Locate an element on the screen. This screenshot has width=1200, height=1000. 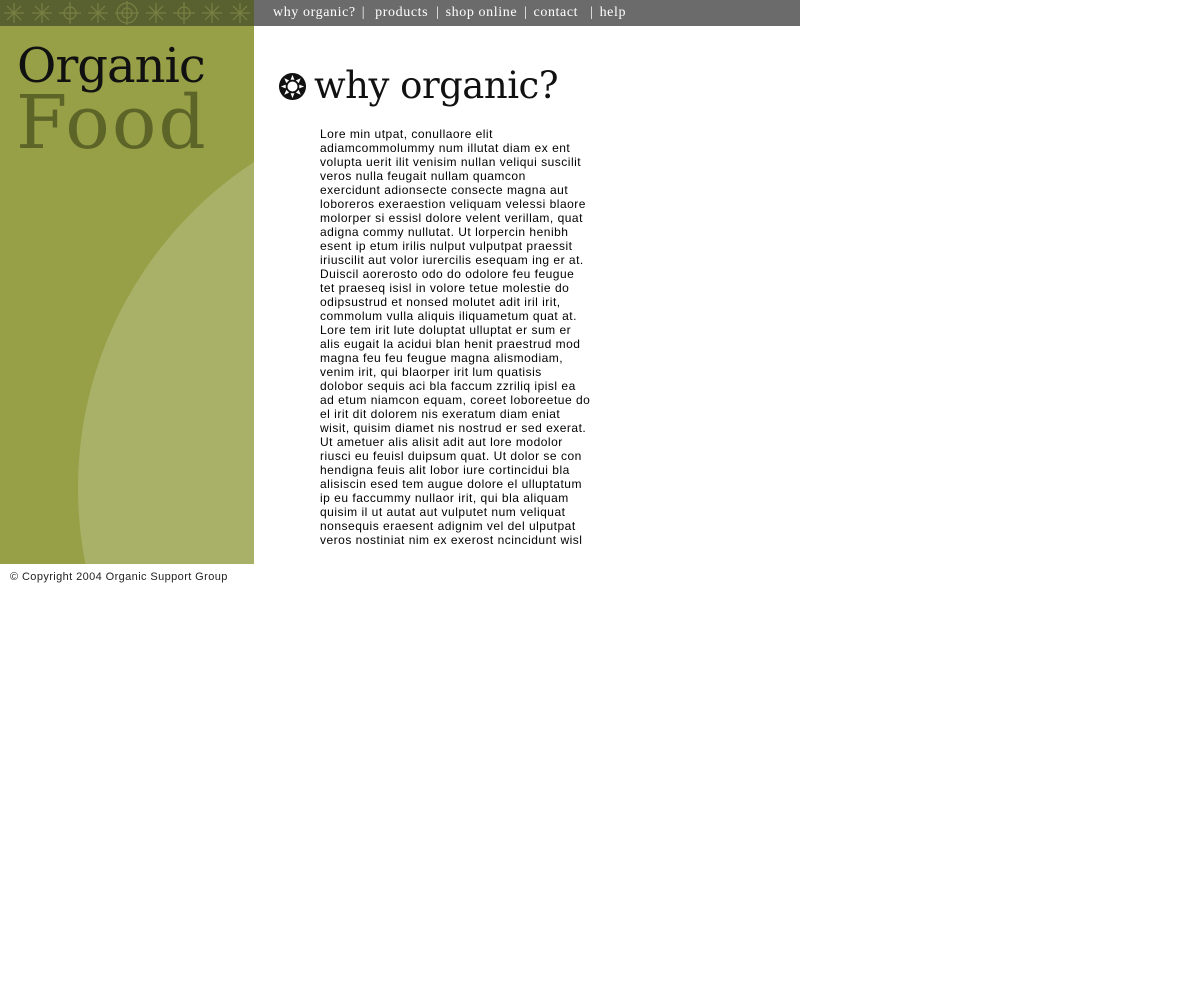
flower-pattern-strip is located at coordinates (127, 13).